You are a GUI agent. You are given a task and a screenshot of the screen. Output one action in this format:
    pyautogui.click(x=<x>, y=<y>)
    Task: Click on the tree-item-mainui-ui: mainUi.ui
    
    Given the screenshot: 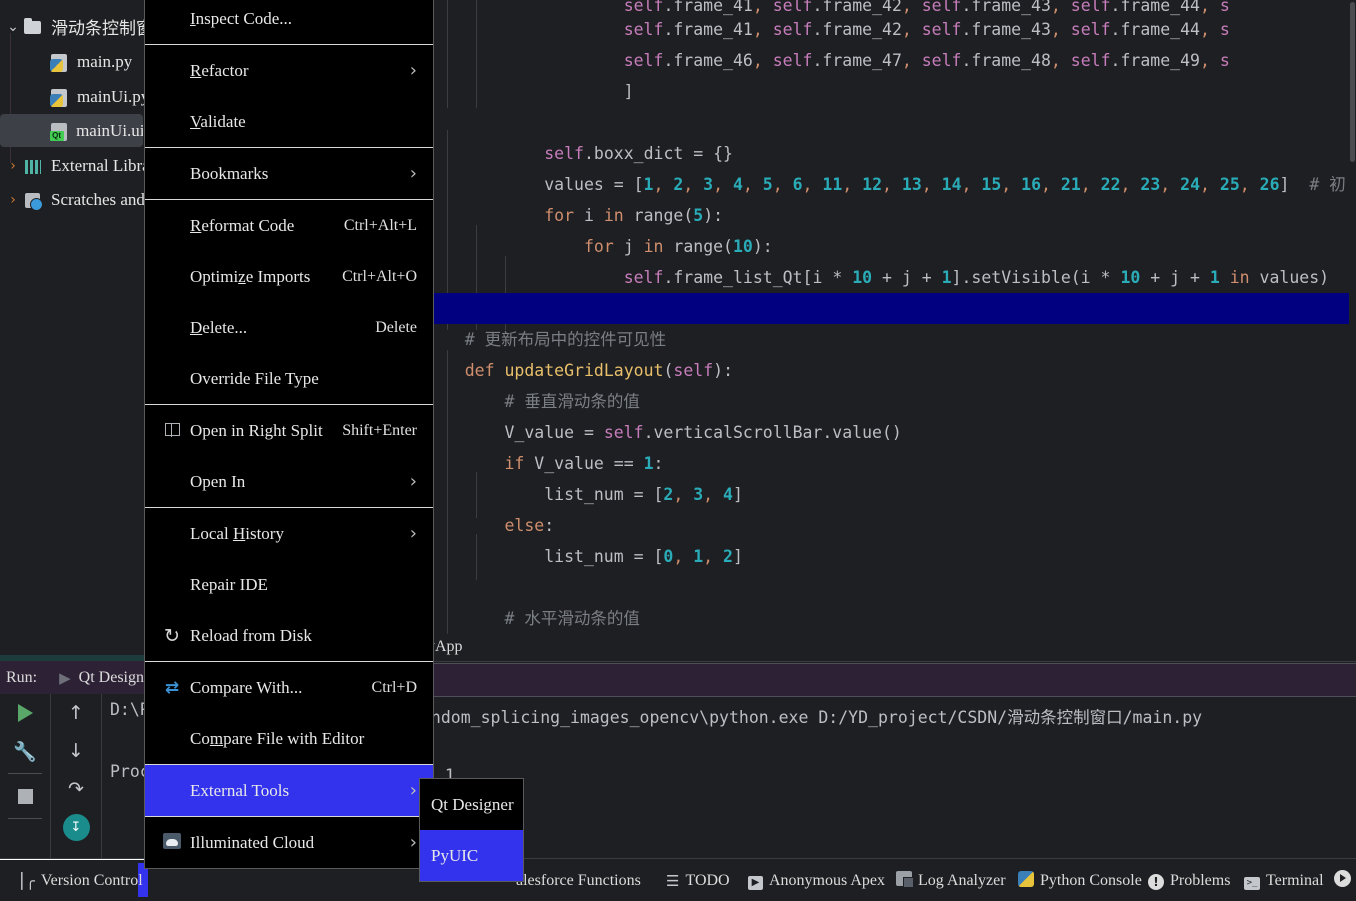 What is the action you would take?
    pyautogui.click(x=71, y=130)
    